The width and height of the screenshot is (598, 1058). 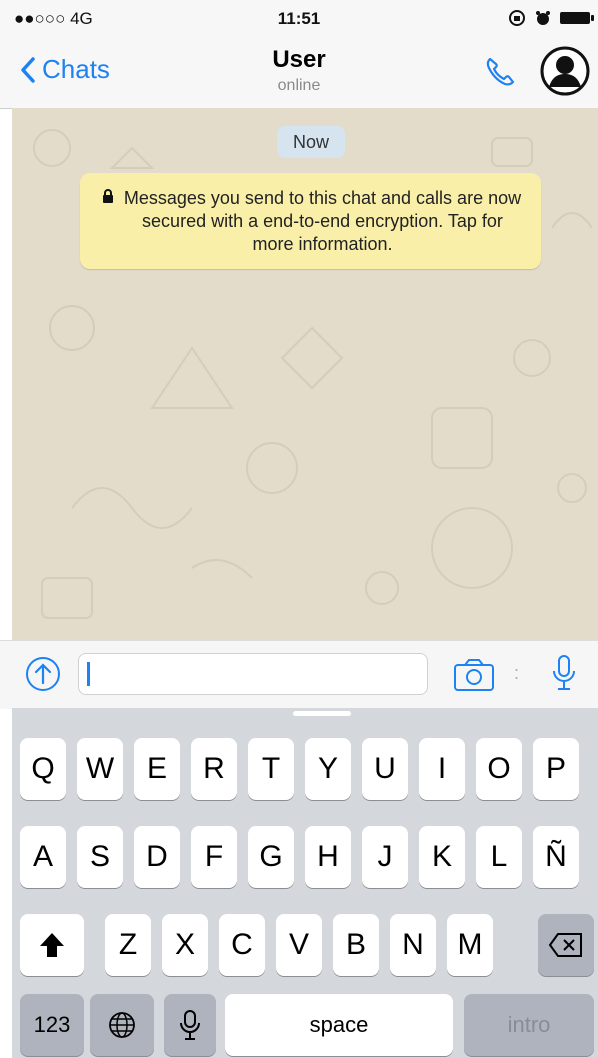 What do you see at coordinates (299, 18) in the screenshot?
I see `status-bar: ●●○○○ 4G 11:51` at bounding box center [299, 18].